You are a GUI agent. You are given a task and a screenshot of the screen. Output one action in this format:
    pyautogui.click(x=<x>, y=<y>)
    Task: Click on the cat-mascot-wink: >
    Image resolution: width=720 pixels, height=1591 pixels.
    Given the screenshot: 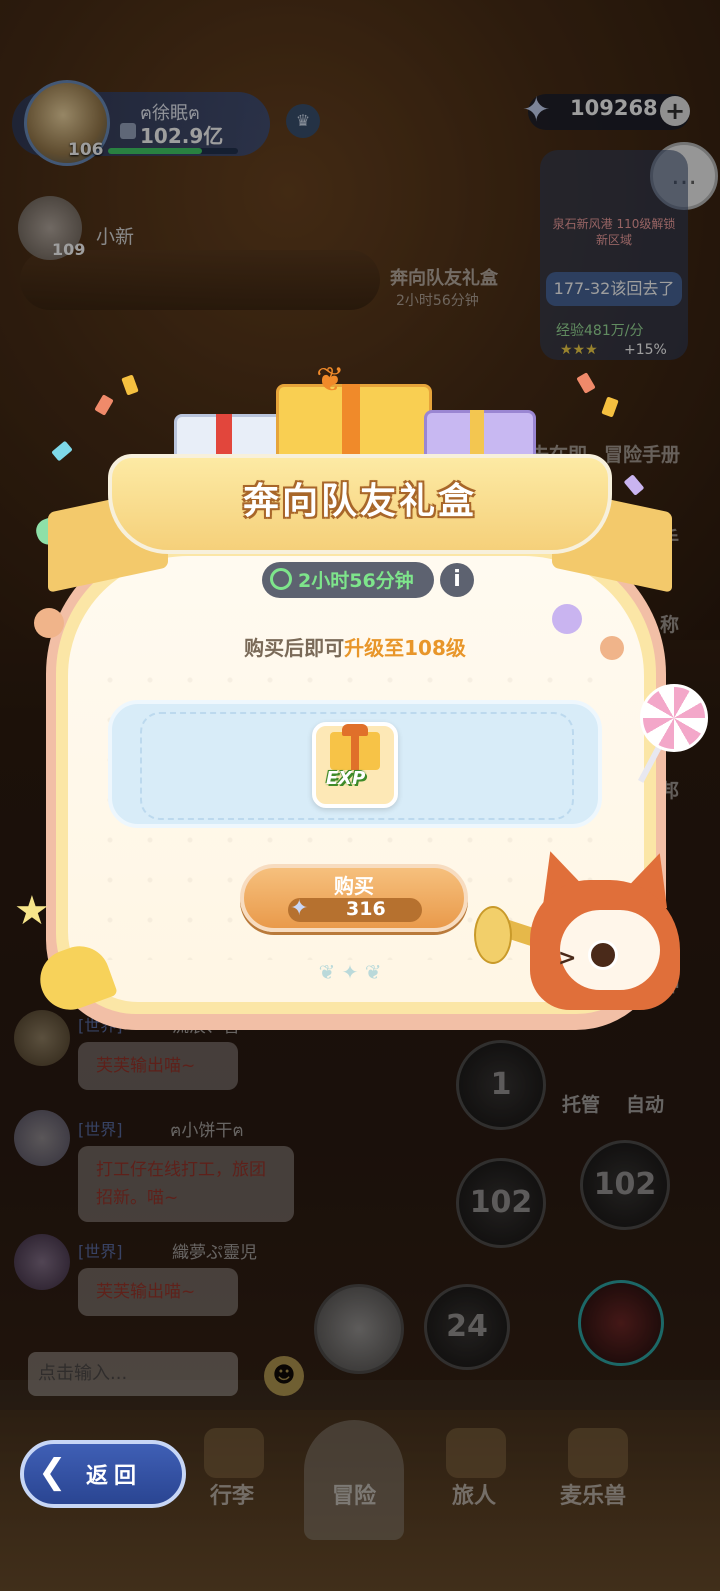 What is the action you would take?
    pyautogui.click(x=567, y=958)
    